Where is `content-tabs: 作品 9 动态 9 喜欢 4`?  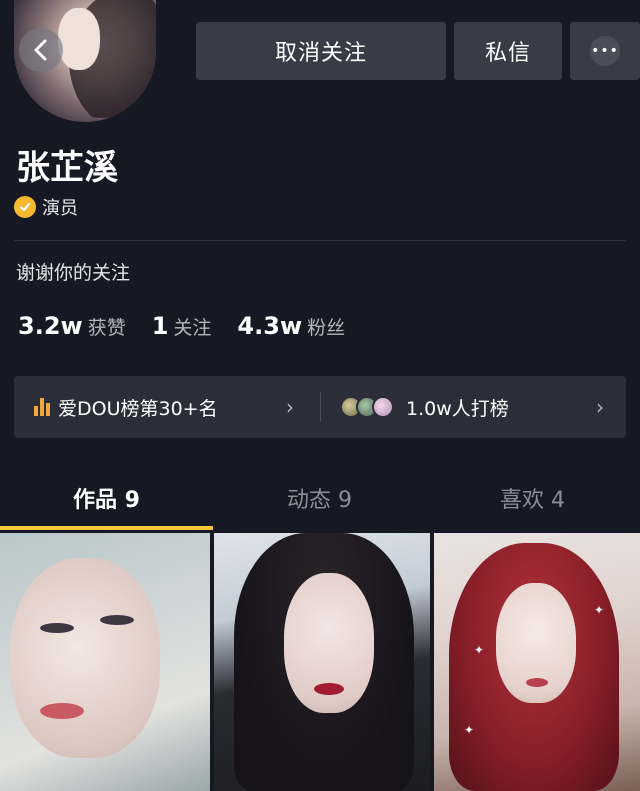
content-tabs: 作品 9 动态 9 喜欢 4 is located at coordinates (320, 501).